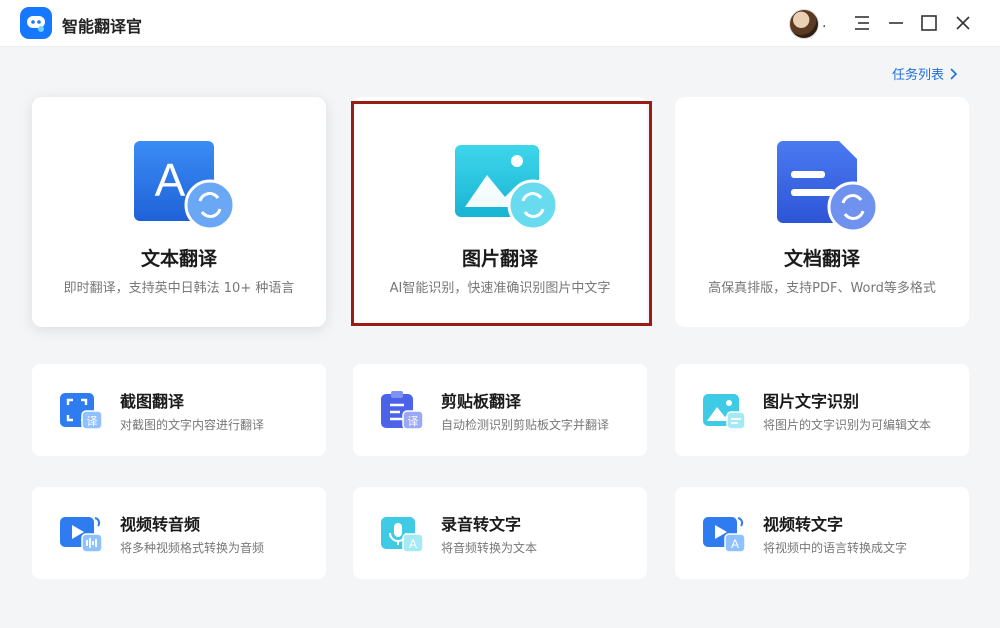 The width and height of the screenshot is (1000, 628). What do you see at coordinates (179, 288) in the screenshot?
I see `text-translate-desc: 即时翻译，支持英中日韩法 10+ 种语言` at bounding box center [179, 288].